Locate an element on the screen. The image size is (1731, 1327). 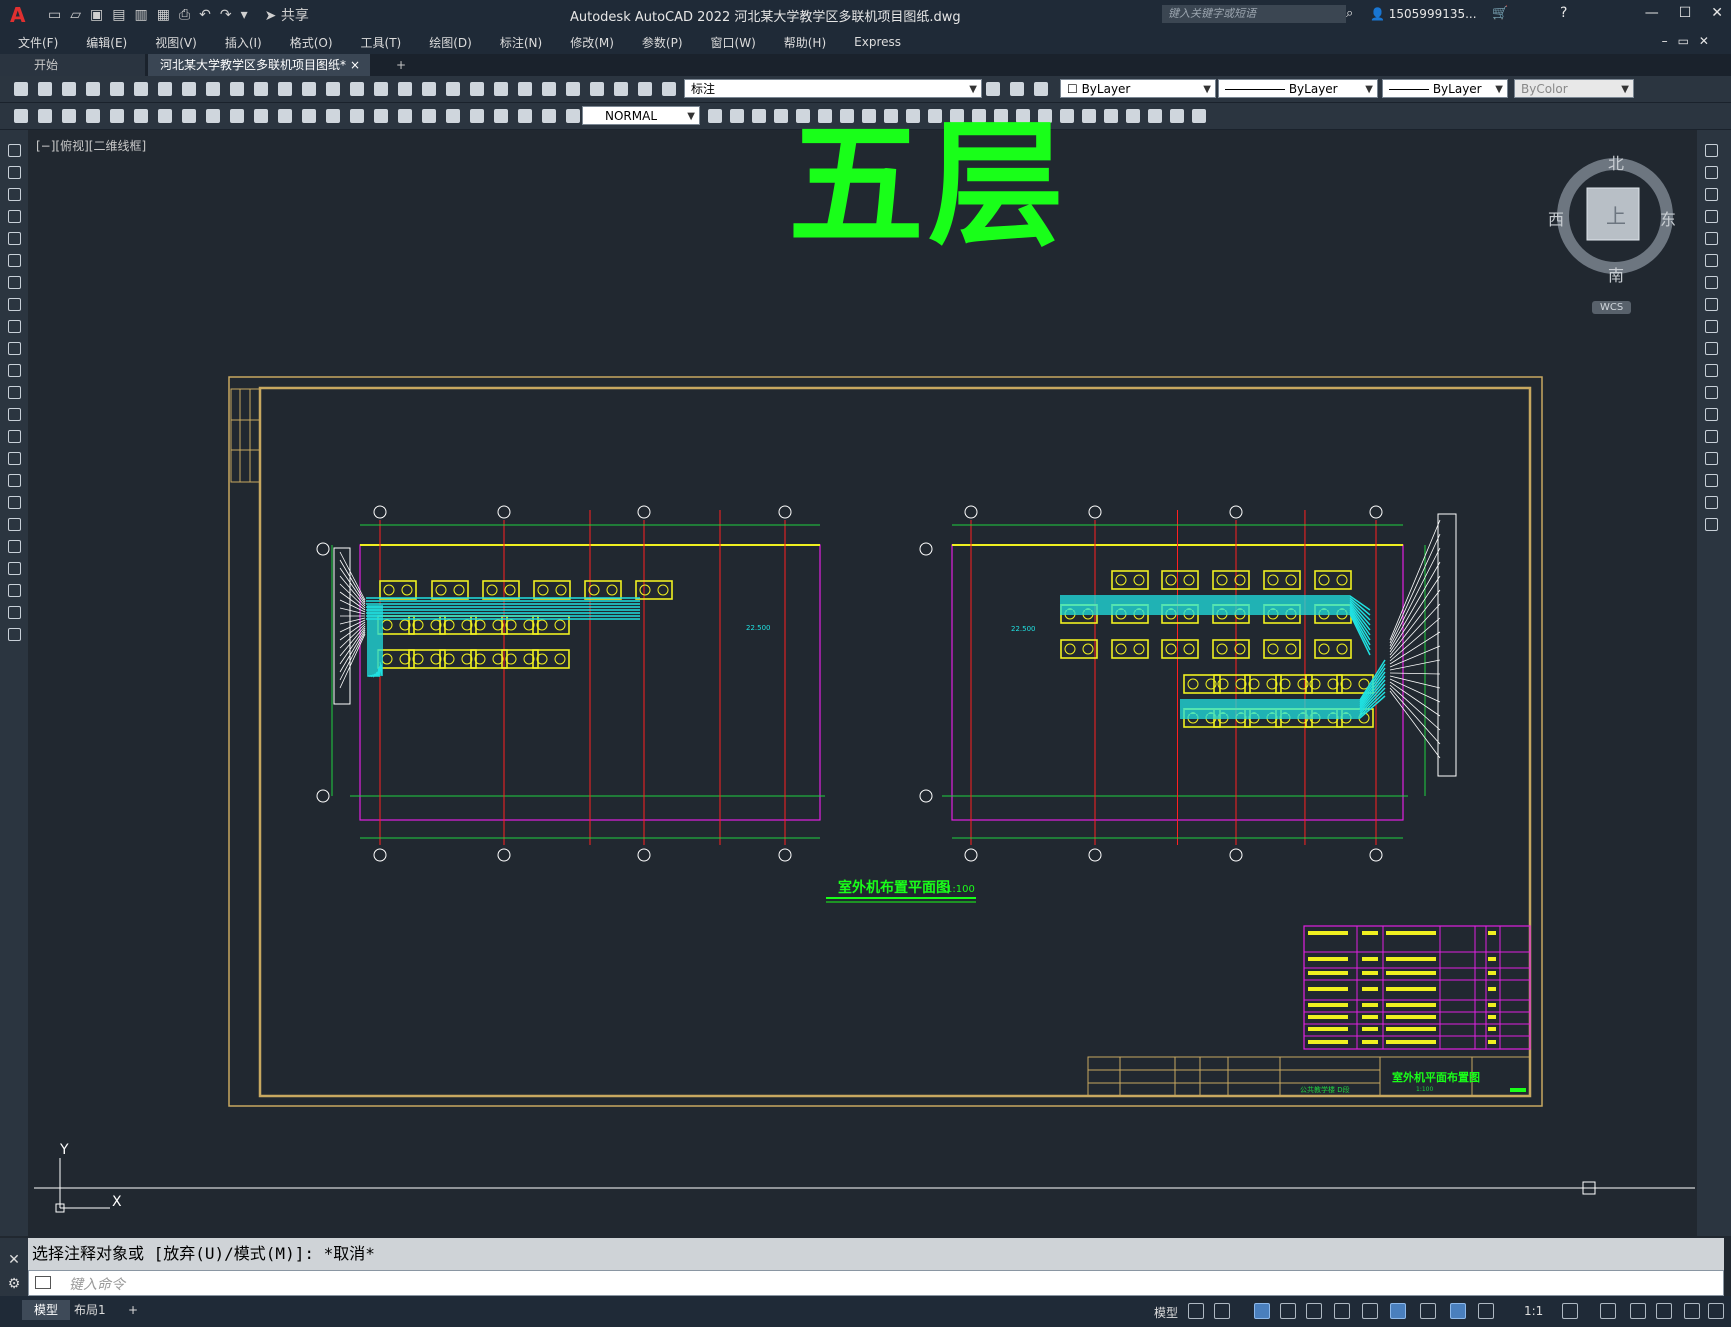
customize-dropdown-icon: ▾ is located at coordinates (244, 15).